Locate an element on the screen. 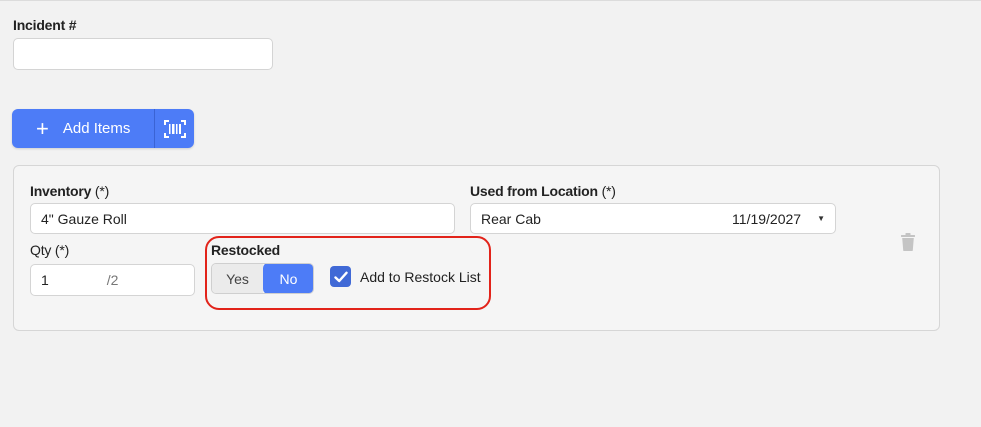 The image size is (981, 427). qty-required-marker: (*) is located at coordinates (62, 250).